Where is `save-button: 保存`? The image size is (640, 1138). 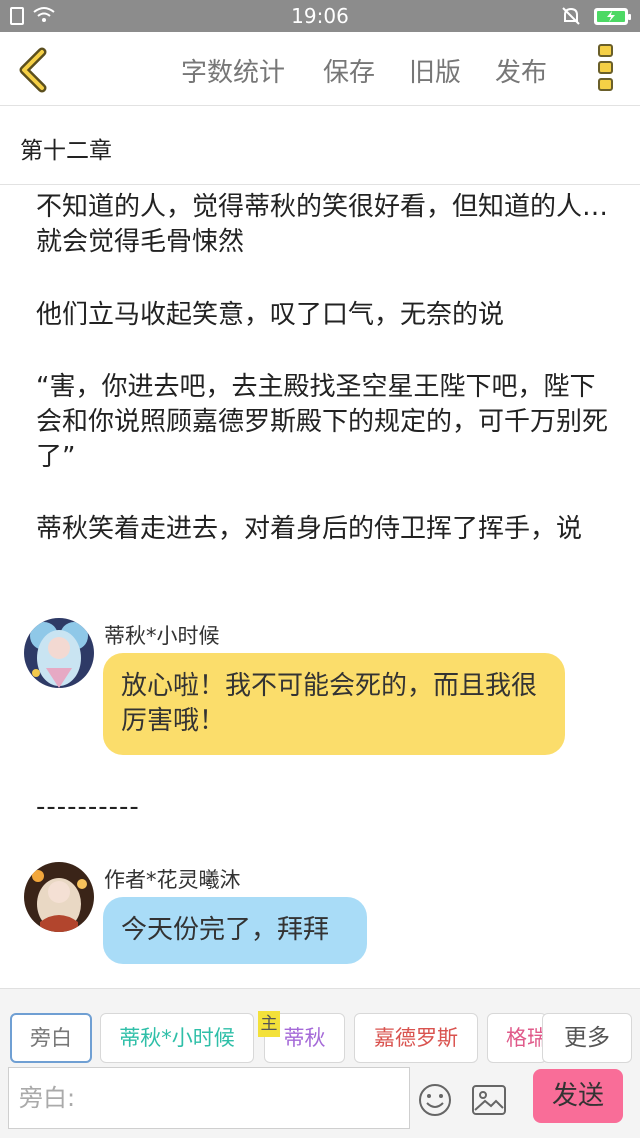 save-button: 保存 is located at coordinates (349, 70).